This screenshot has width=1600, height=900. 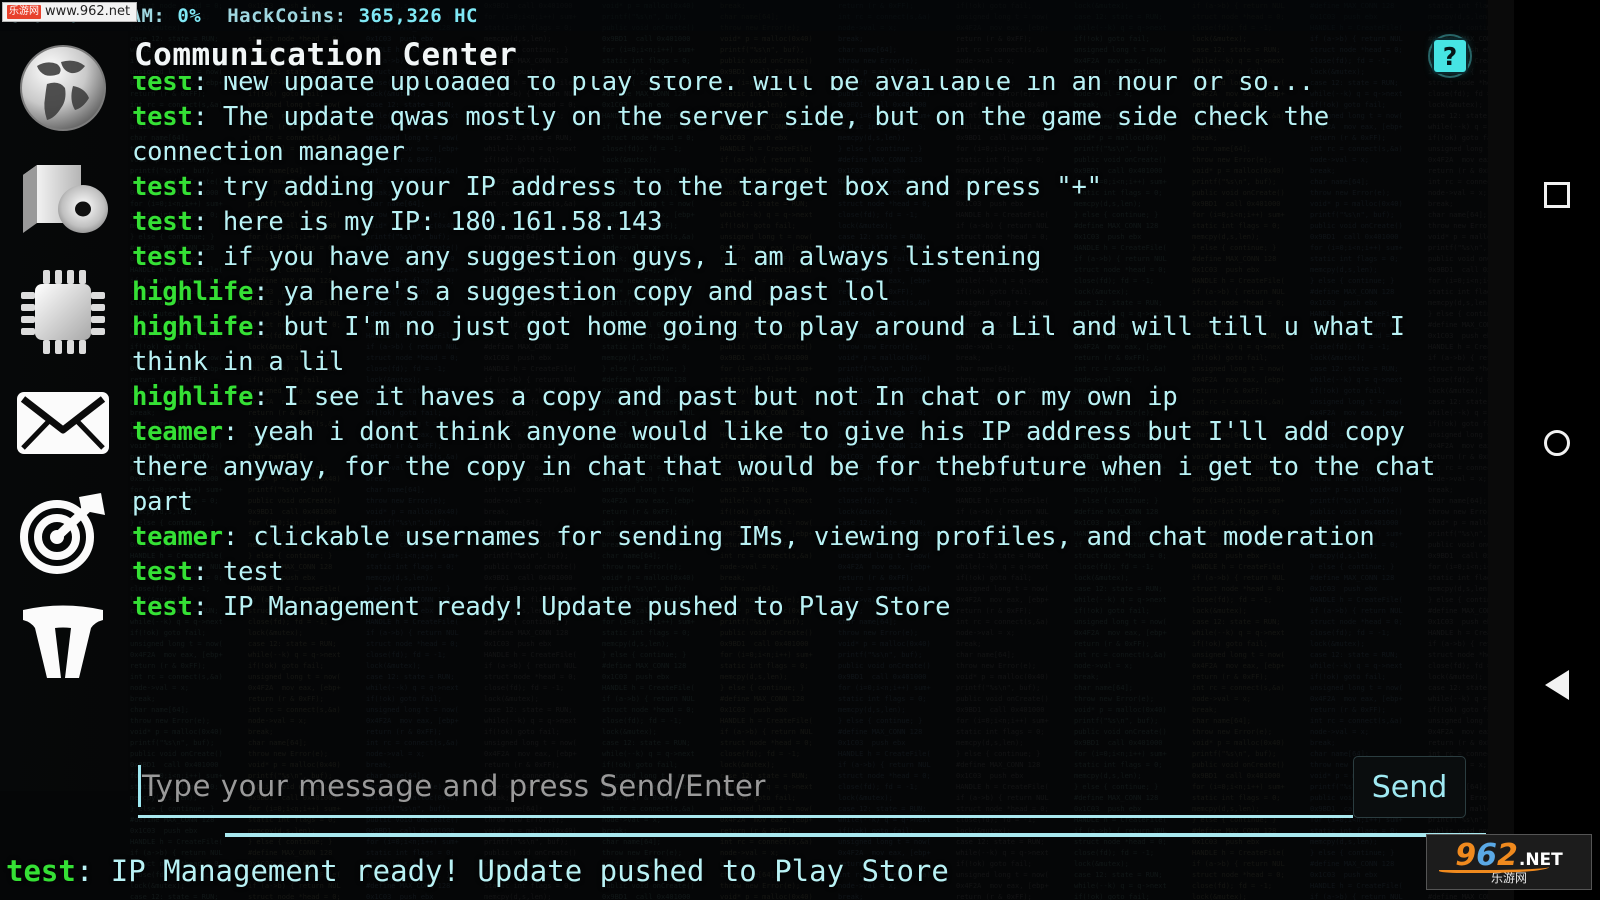 I want to click on page-title: Communication Center, so click(x=326, y=55).